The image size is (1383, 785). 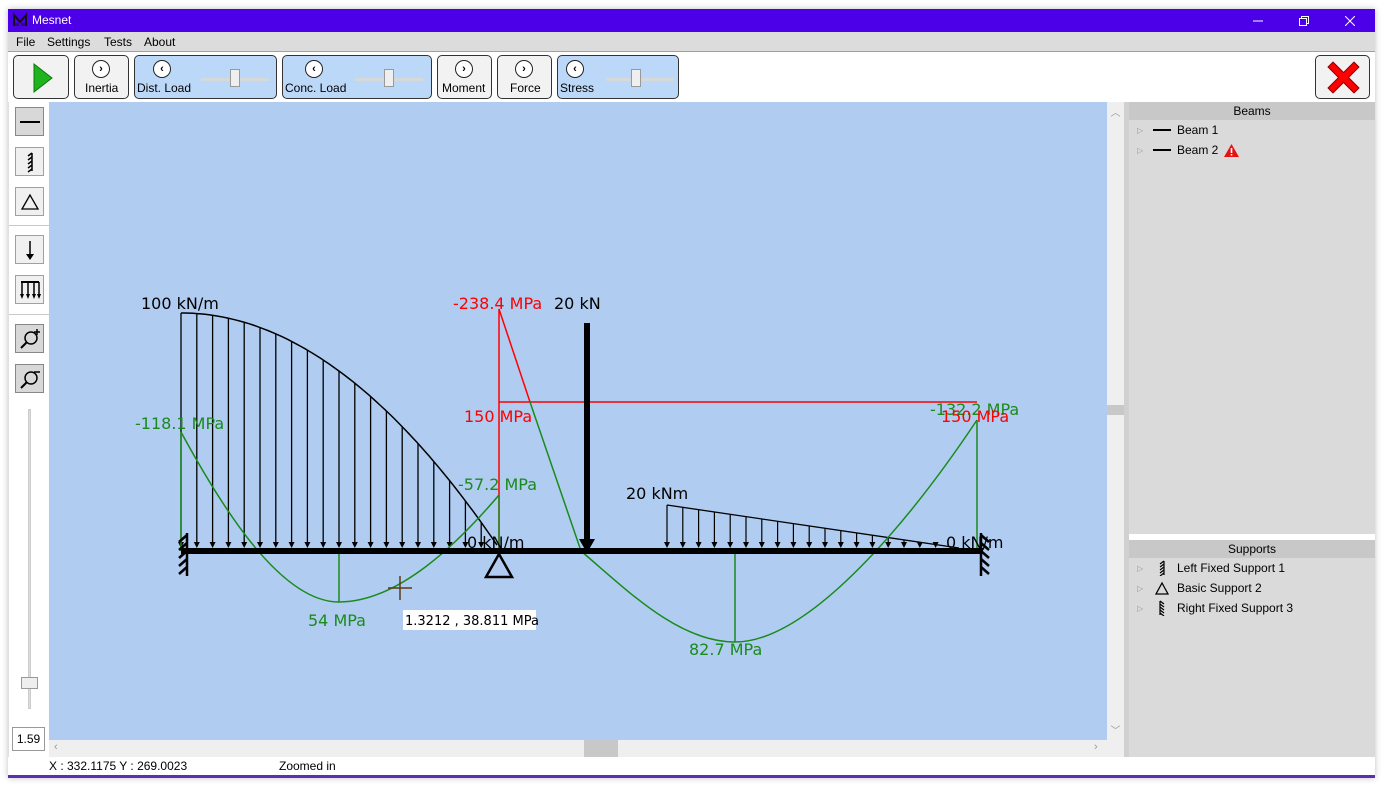 I want to click on down-arrow-icon, so click(x=29, y=250).